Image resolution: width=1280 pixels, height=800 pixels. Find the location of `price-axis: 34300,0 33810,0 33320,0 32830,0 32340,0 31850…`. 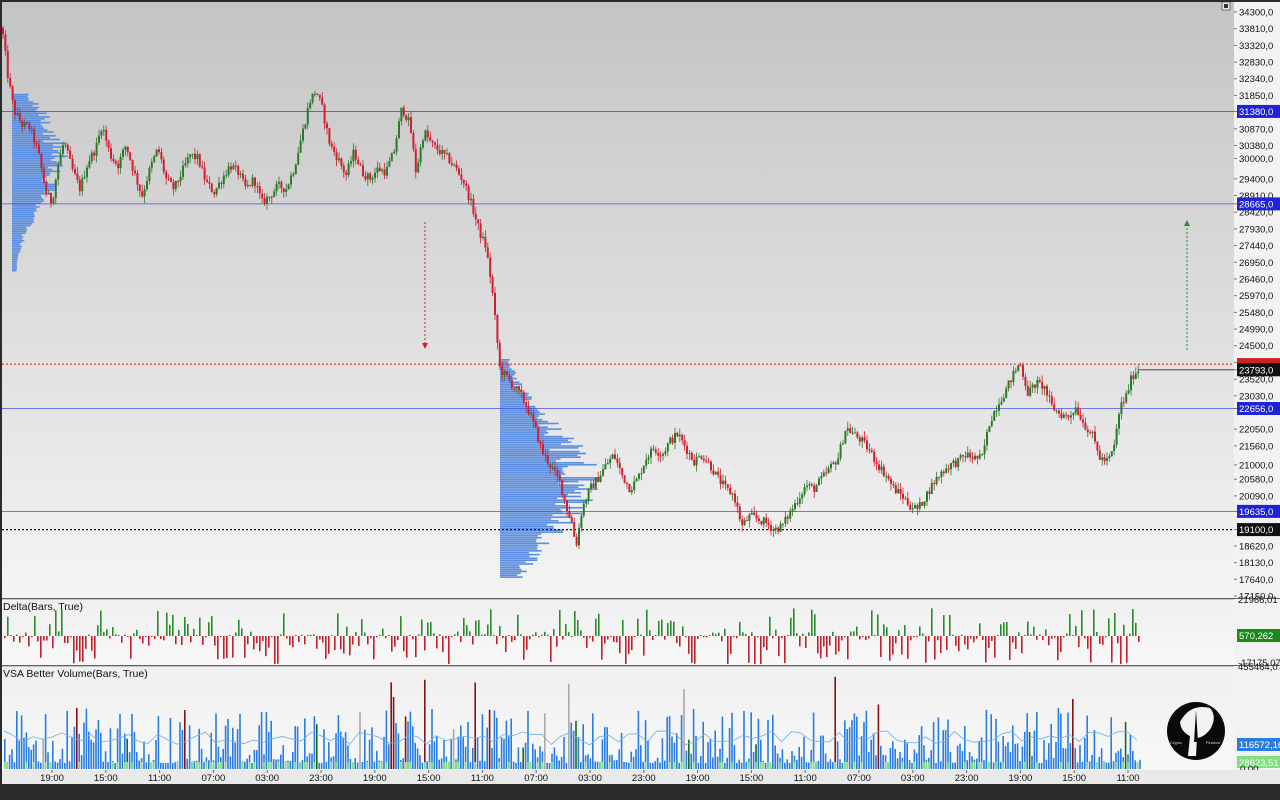

price-axis: 34300,0 33810,0 33320,0 32830,0 32340,0 31850… is located at coordinates (1257, 302).